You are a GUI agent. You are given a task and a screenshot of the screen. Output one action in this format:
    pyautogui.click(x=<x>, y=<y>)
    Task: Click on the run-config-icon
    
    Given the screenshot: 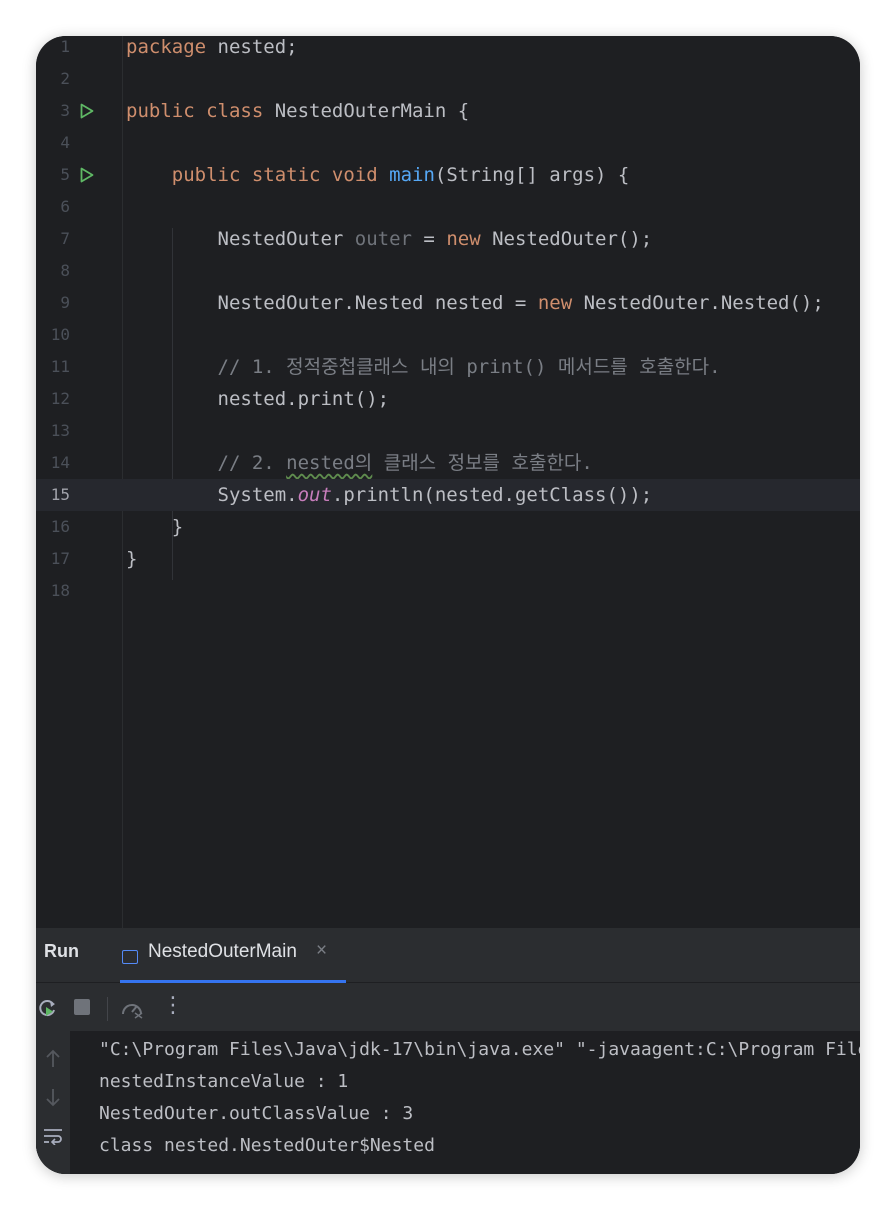 What is the action you would take?
    pyautogui.click(x=130, y=957)
    